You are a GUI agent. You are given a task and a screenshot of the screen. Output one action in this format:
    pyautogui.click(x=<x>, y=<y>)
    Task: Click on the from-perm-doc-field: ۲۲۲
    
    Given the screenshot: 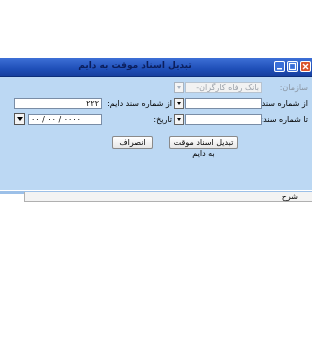 What is the action you would take?
    pyautogui.click(x=58, y=103)
    